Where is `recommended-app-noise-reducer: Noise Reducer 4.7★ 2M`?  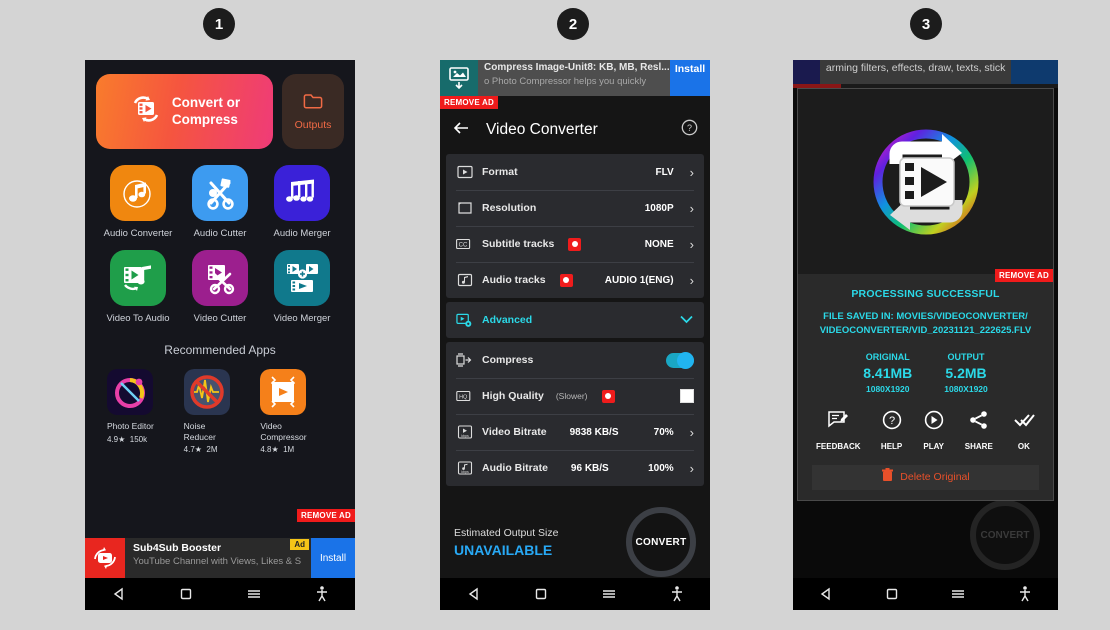 recommended-app-noise-reducer: Noise Reducer 4.7★ 2M is located at coordinates (220, 411).